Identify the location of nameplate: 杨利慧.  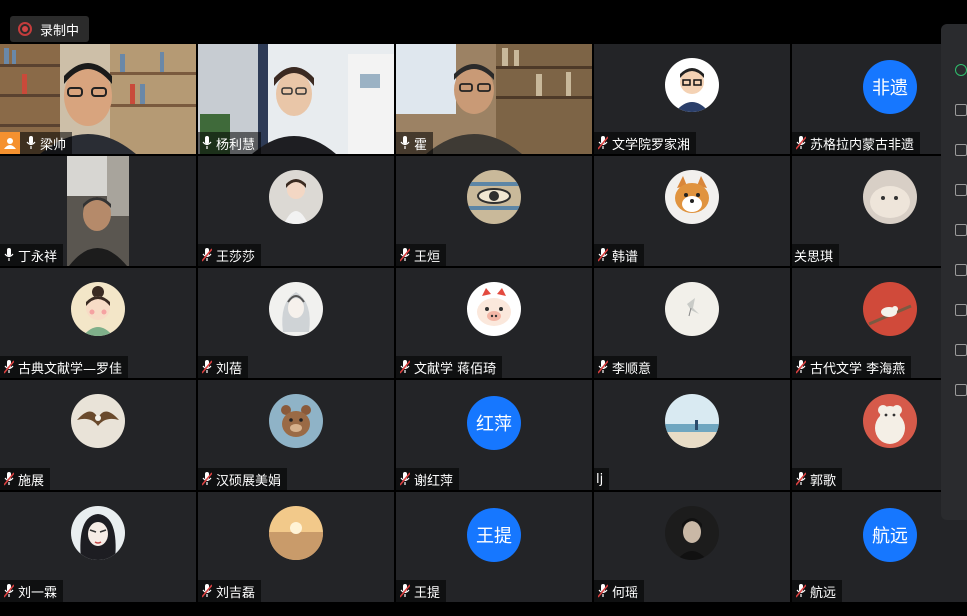
(230, 143).